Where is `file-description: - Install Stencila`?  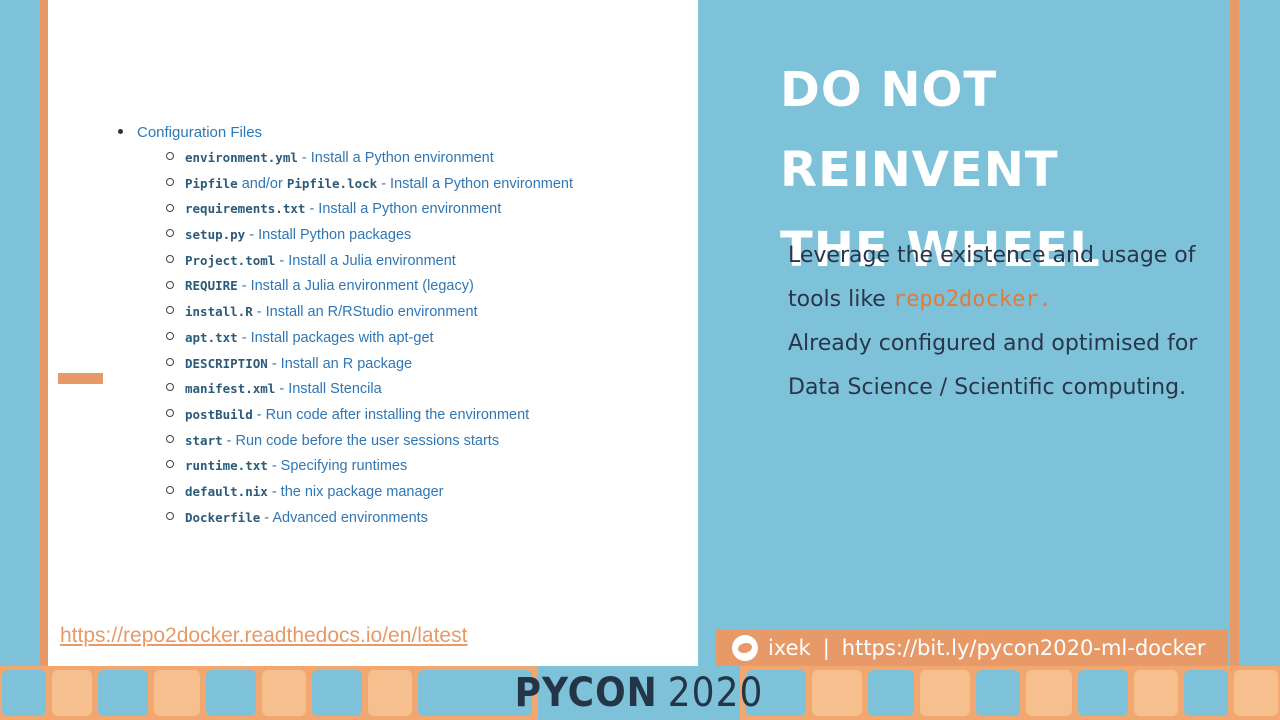 file-description: - Install Stencila is located at coordinates (328, 389).